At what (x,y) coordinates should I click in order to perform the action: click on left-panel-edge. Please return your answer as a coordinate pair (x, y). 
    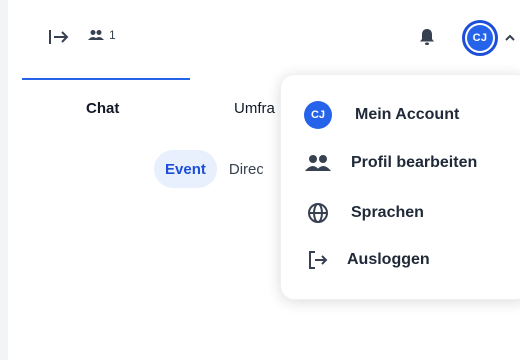
    Looking at the image, I should click on (4, 180).